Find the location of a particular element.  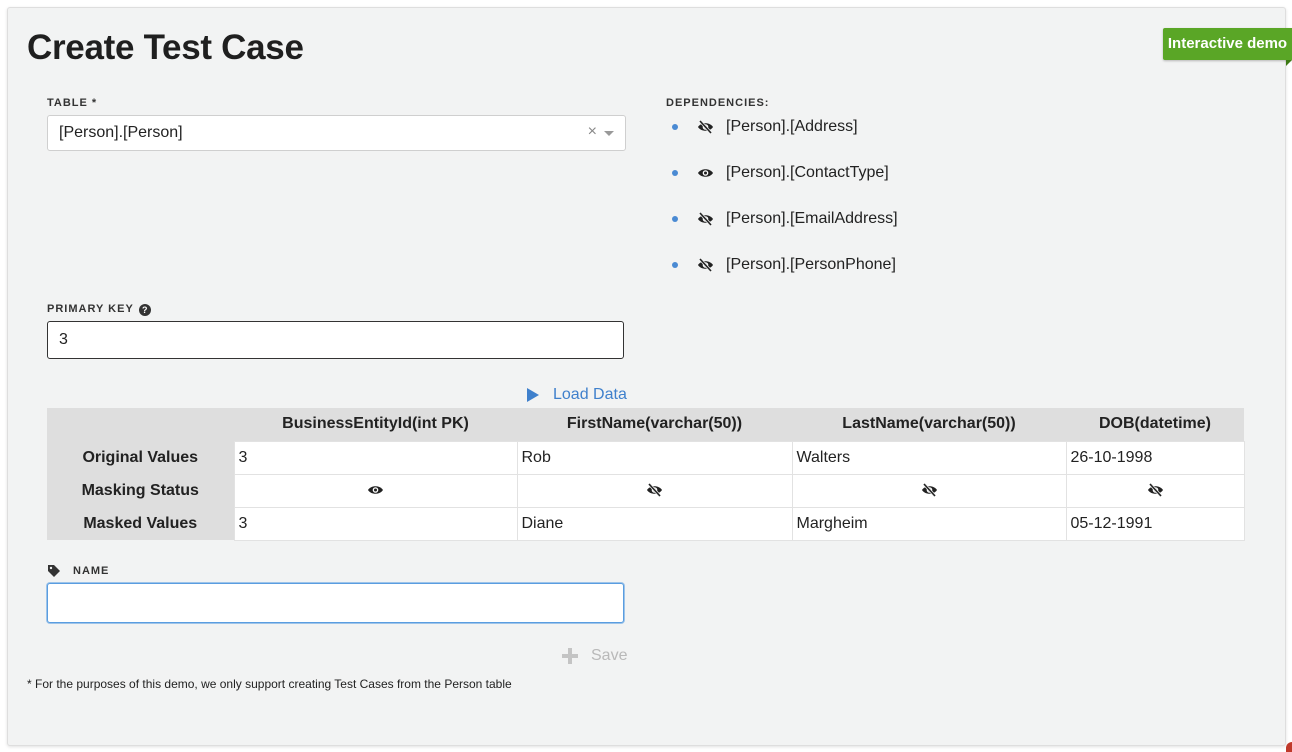

table-select: [Person].[Person] × is located at coordinates (336, 133).